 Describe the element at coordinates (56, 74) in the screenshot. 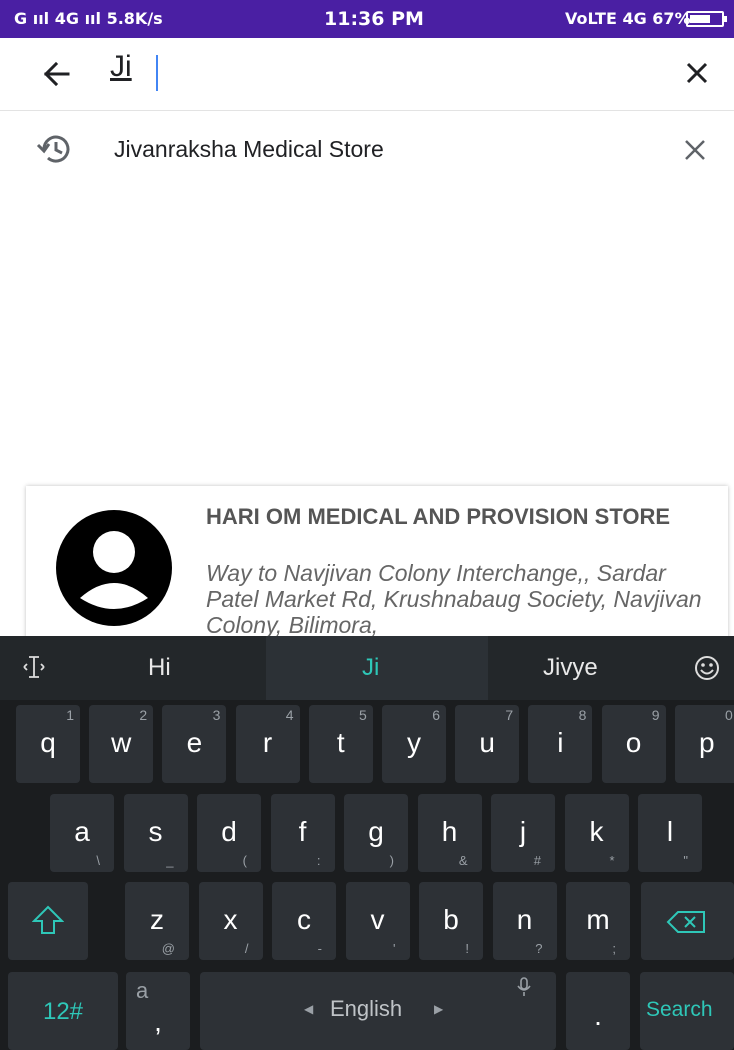

I see `back-arrow-icon` at that location.